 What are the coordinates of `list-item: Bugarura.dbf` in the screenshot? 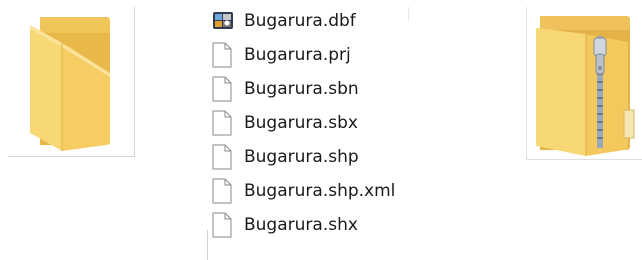 It's located at (308, 21).